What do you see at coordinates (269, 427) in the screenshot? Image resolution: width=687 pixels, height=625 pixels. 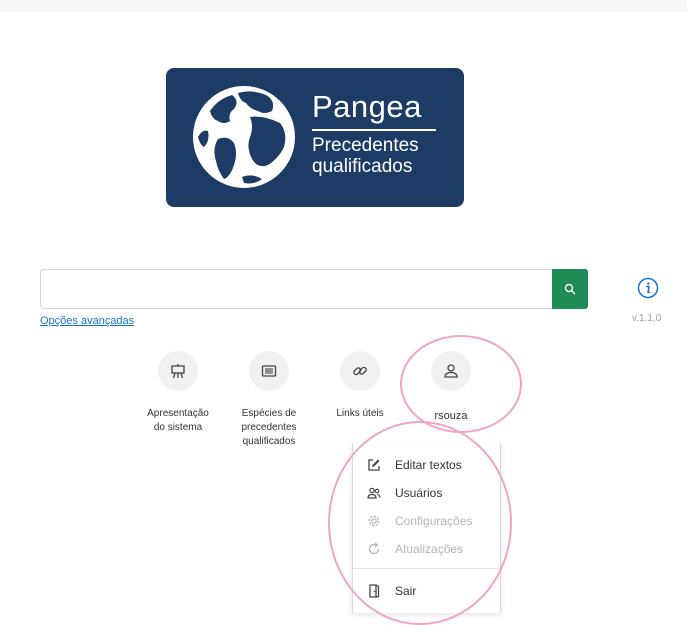 I see `tile-label: Espécies de precedentes qualificados` at bounding box center [269, 427].